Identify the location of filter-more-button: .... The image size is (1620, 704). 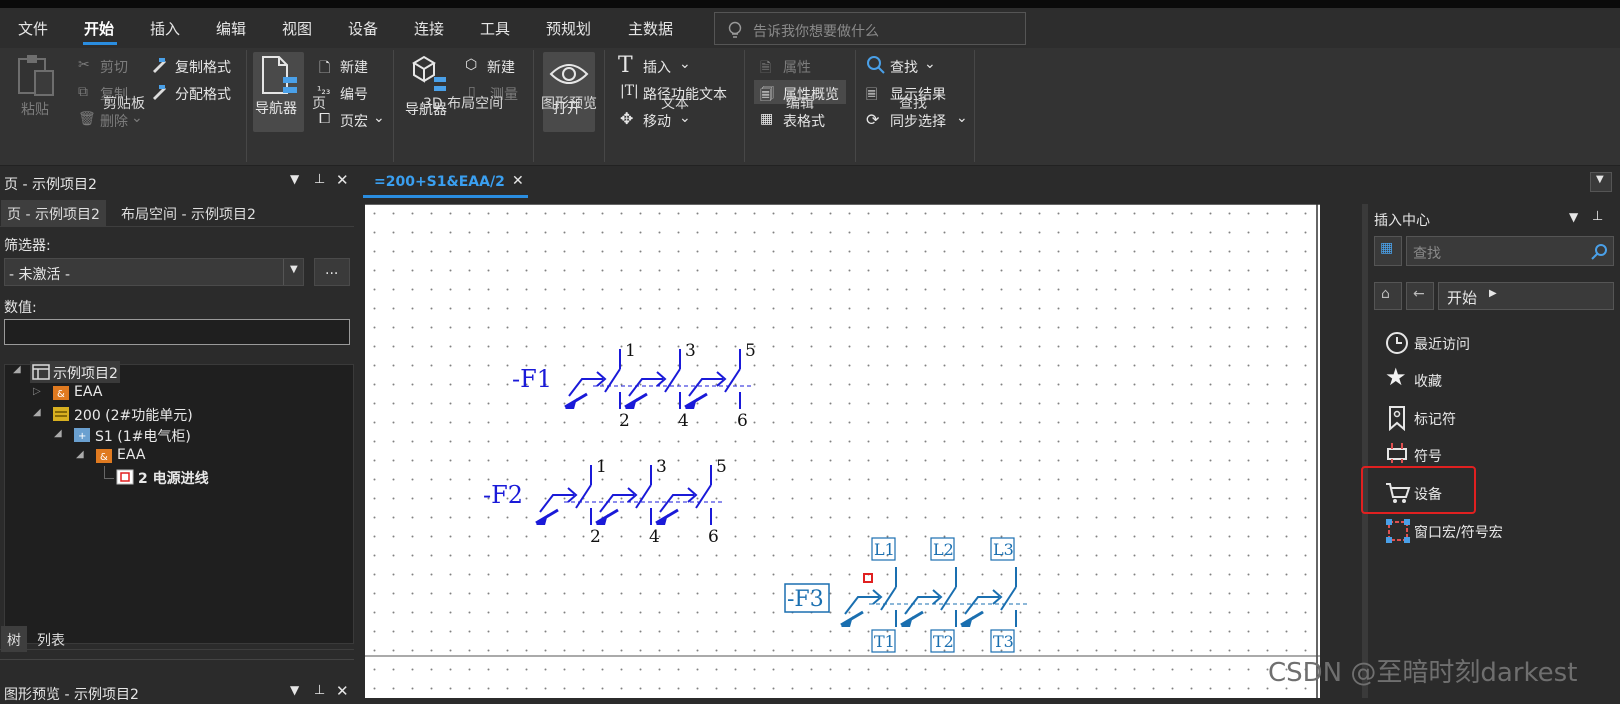
(332, 272).